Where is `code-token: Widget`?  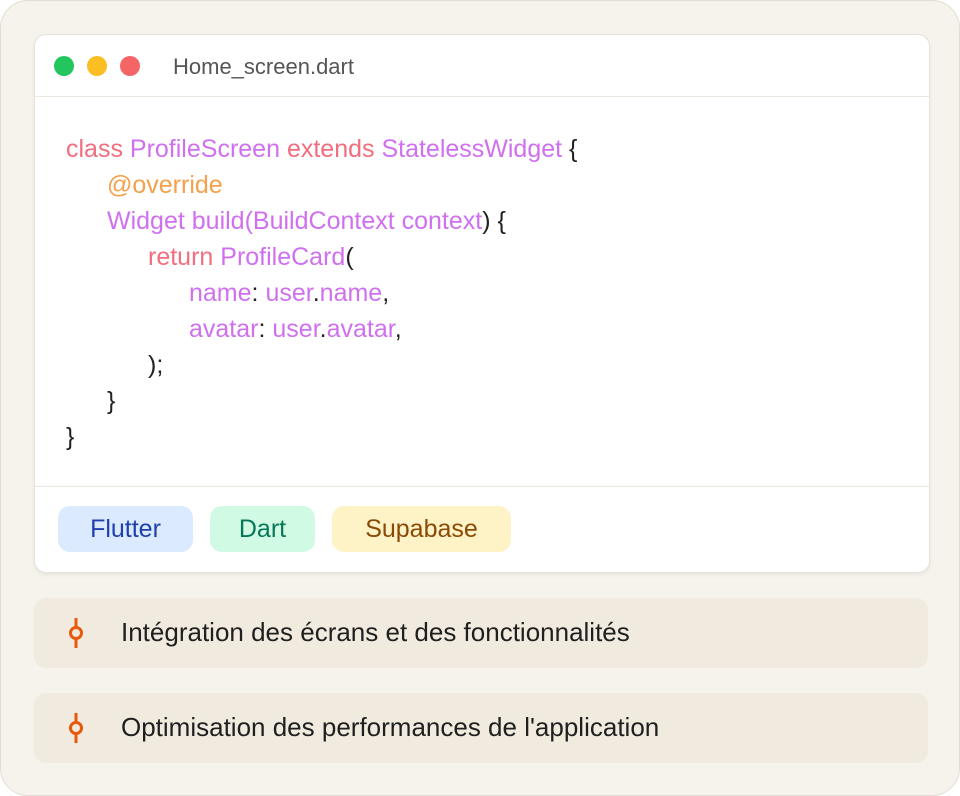 code-token: Widget is located at coordinates (149, 221).